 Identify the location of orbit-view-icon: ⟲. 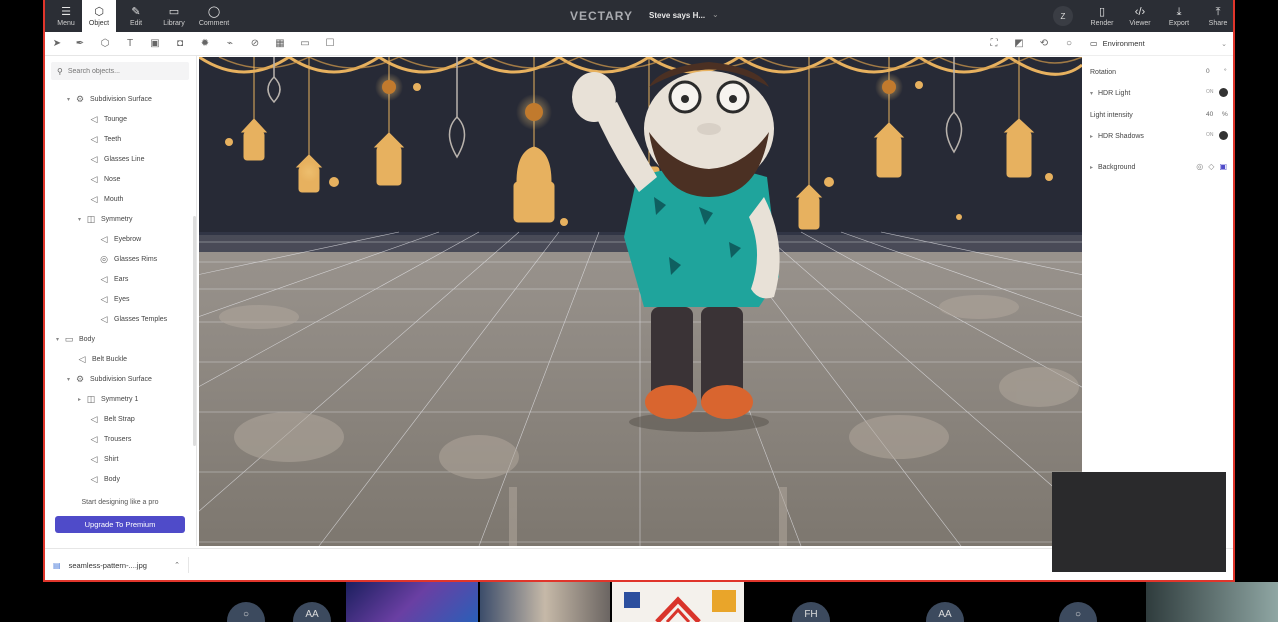
(1044, 44).